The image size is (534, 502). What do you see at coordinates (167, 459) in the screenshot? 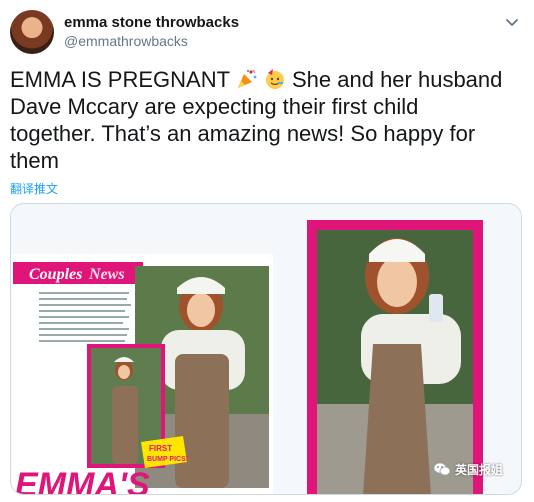
I see `badge-line2: BUMP PICS!` at bounding box center [167, 459].